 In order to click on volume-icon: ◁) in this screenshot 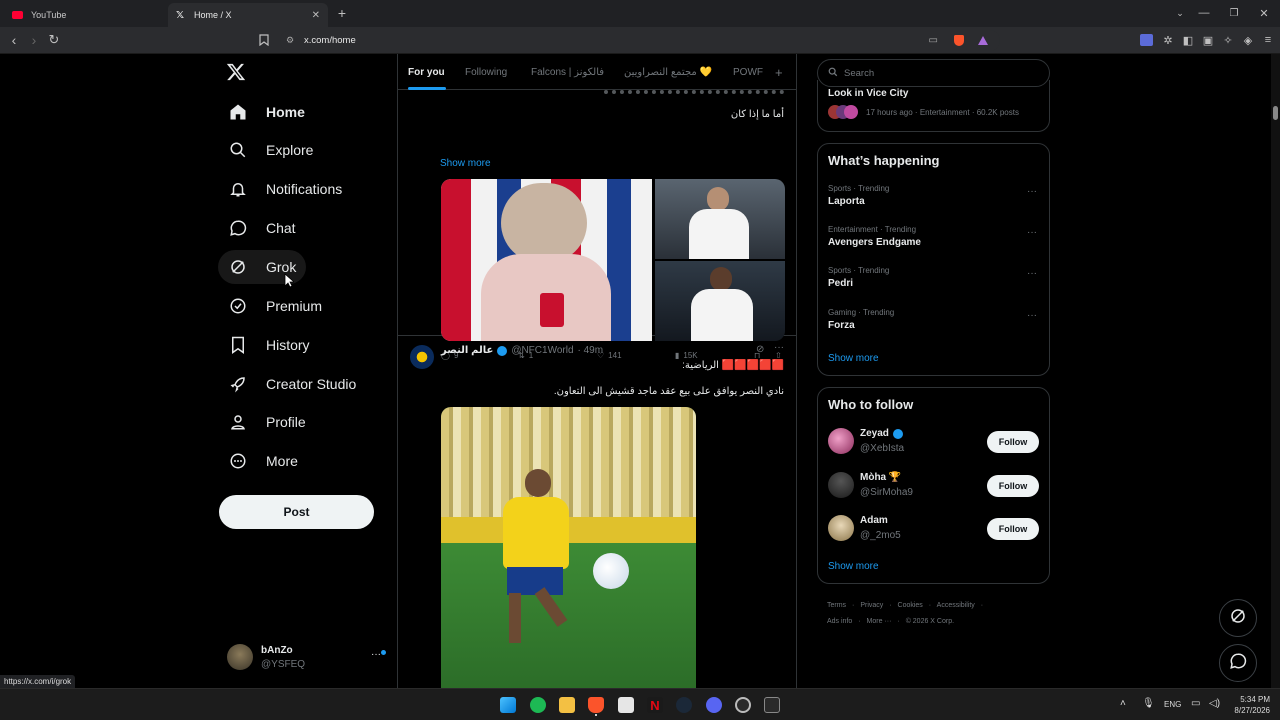, I will do `click(1214, 703)`.